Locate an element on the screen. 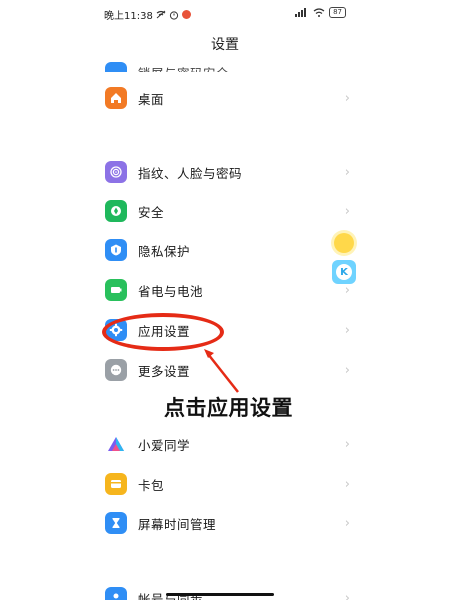  home-indicator is located at coordinates (220, 594).